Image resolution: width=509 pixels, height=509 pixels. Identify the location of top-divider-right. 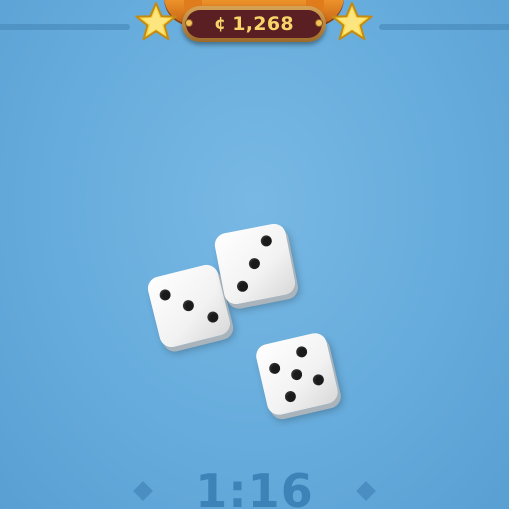
(444, 27).